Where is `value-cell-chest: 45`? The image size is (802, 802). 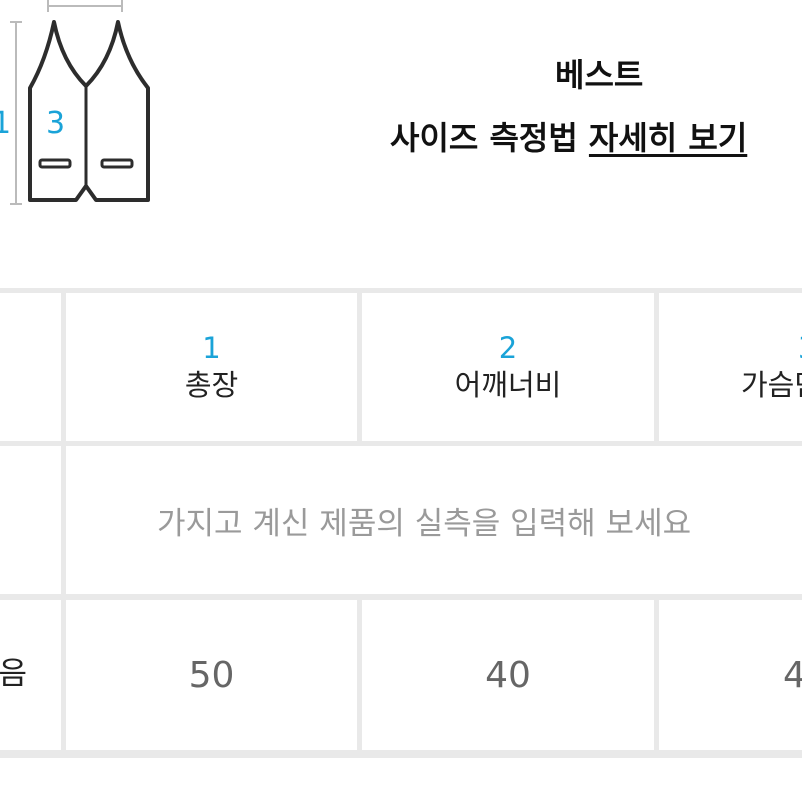
value-cell-chest: 45 is located at coordinates (730, 675).